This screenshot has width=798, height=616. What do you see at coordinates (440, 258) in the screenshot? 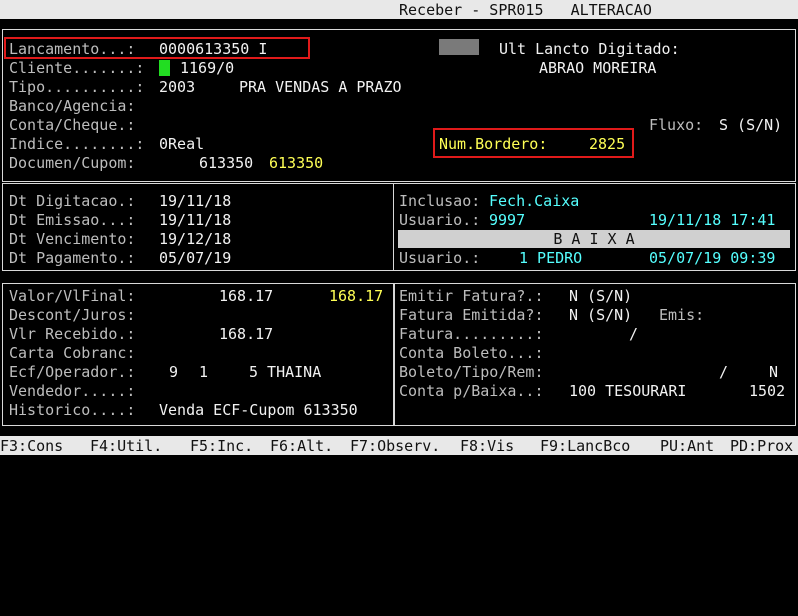
I see `usuario-baixa-label: Usuario.:` at bounding box center [440, 258].